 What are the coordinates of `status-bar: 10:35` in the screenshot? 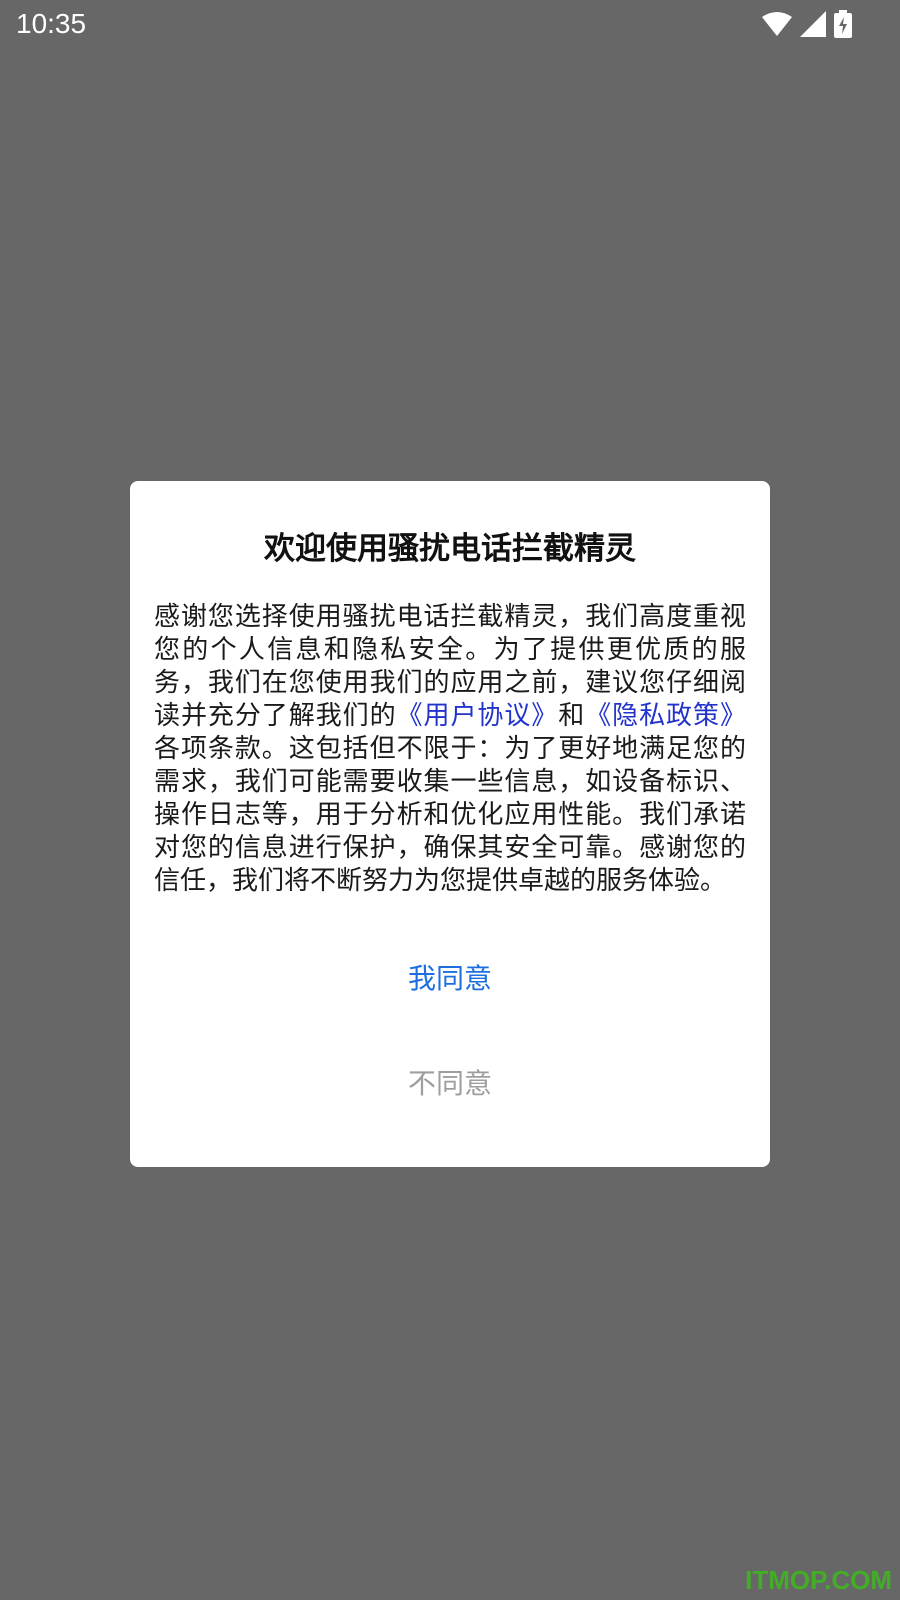 It's located at (450, 25).